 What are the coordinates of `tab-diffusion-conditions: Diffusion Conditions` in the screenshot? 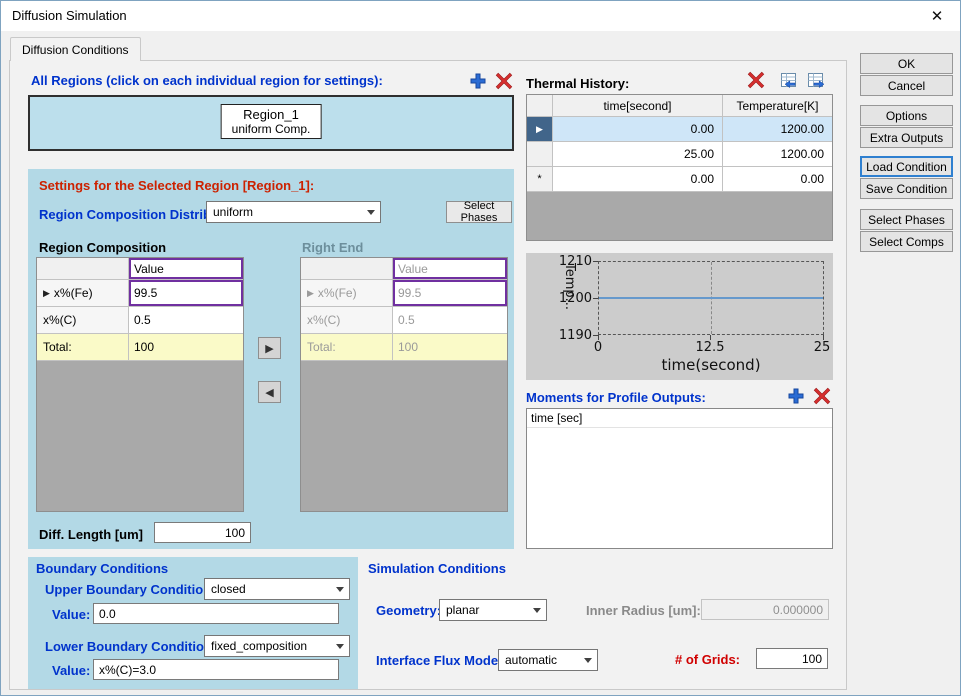 It's located at (75, 49).